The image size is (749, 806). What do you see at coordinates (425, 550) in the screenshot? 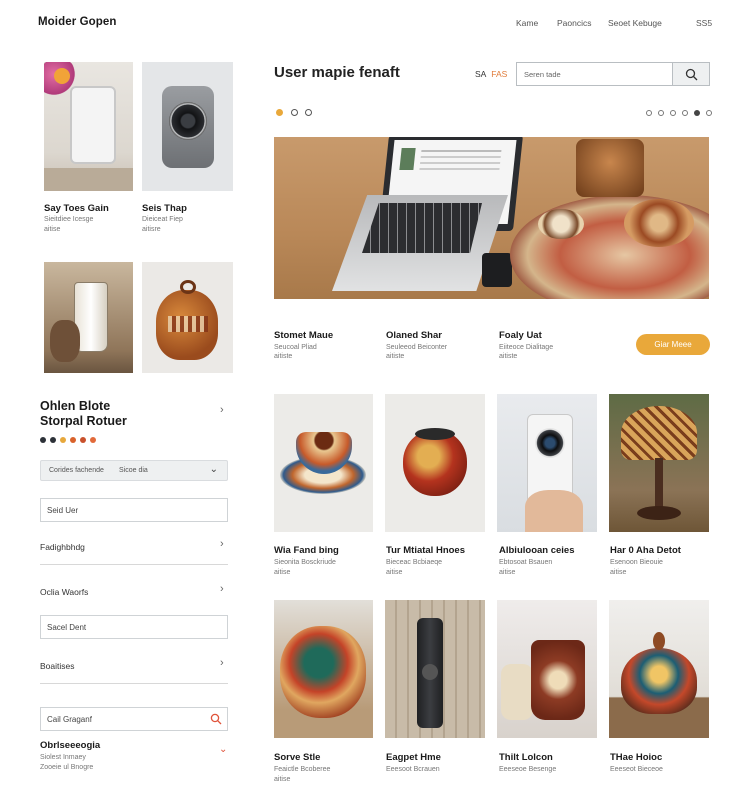
I see `product-title: Tur Mtiatal Hnoes` at bounding box center [425, 550].